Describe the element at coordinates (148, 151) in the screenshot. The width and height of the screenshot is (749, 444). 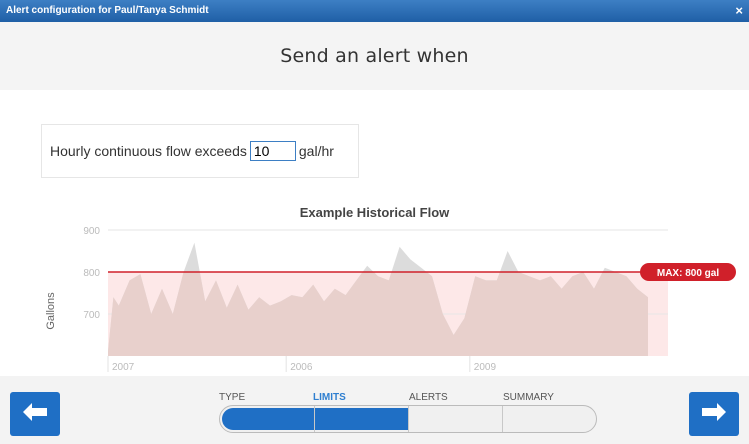
I see `rule-label: Hourly continuous flow exceeds` at that location.